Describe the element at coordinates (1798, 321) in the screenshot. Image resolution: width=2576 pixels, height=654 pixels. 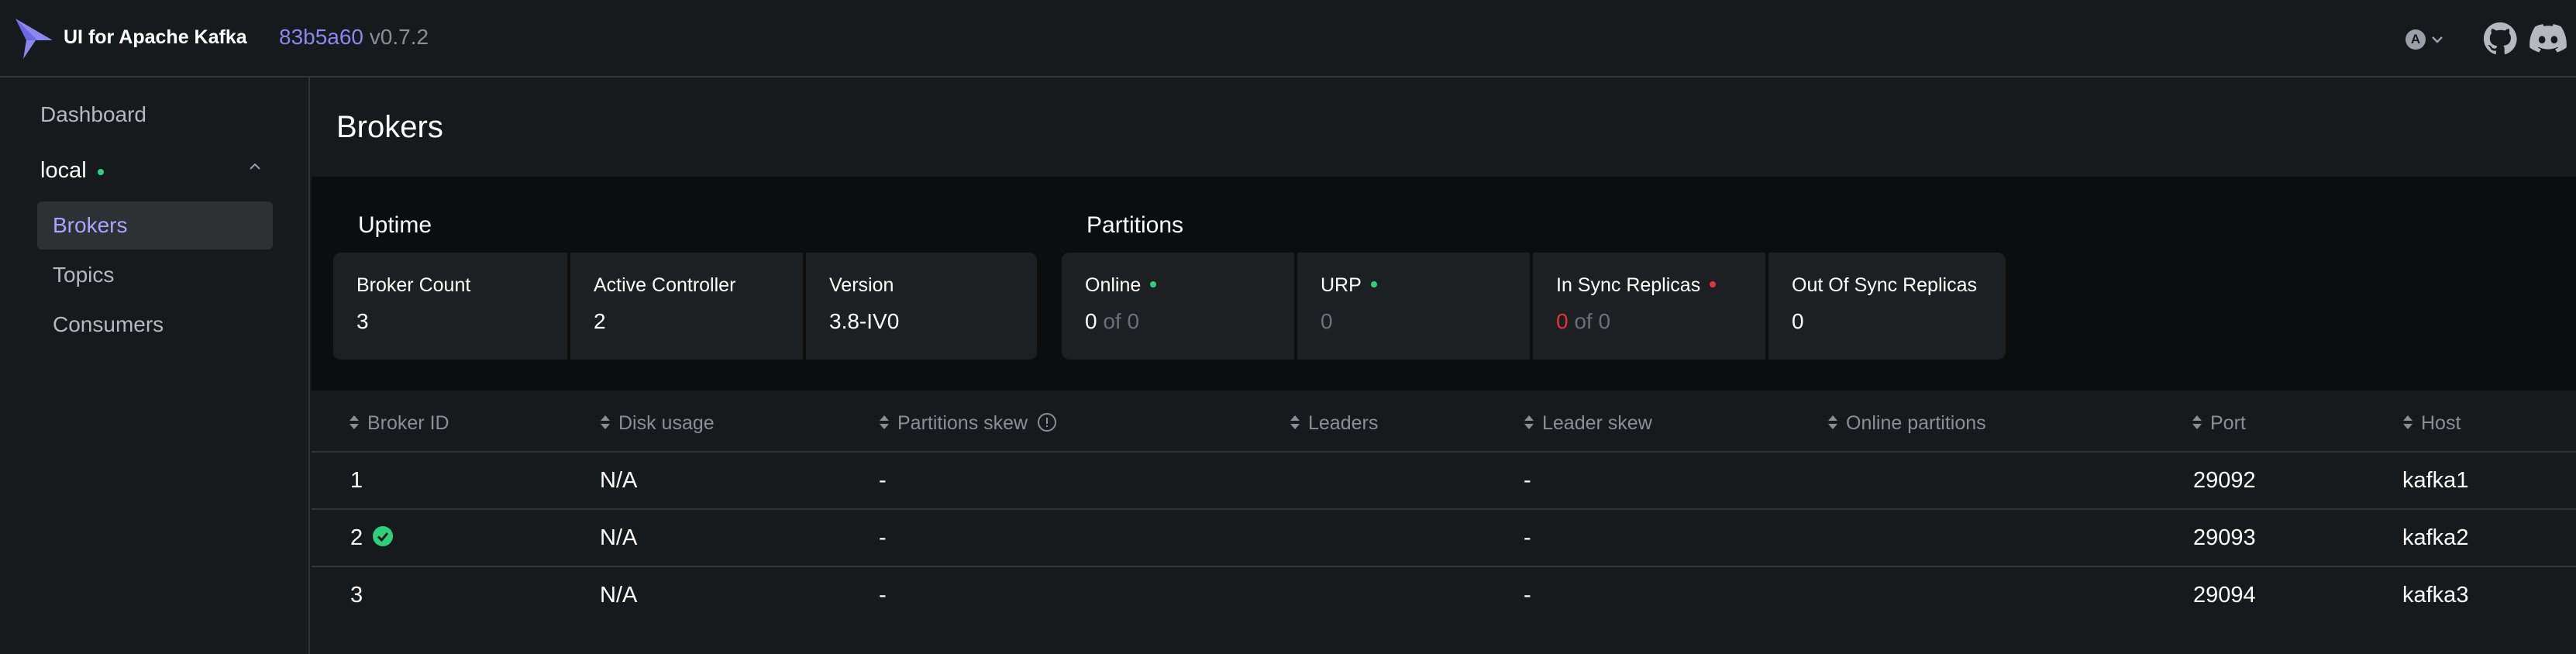
I see `out-sync-value: 0` at that location.